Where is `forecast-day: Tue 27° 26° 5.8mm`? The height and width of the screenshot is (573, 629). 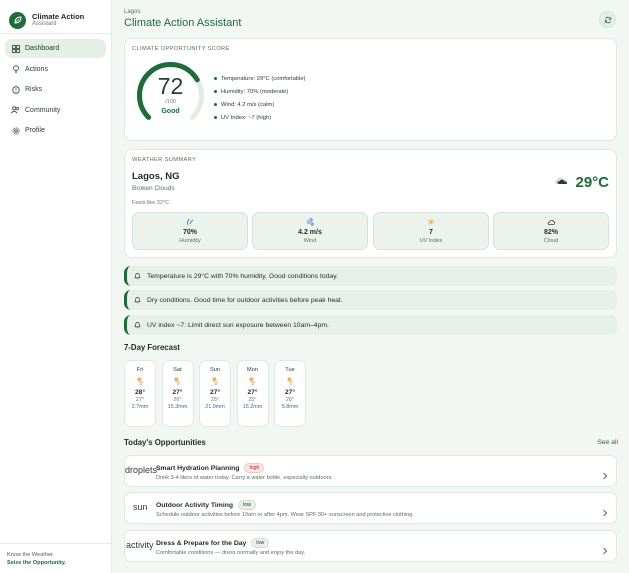 forecast-day: Tue 27° 26° 5.8mm is located at coordinates (290, 393).